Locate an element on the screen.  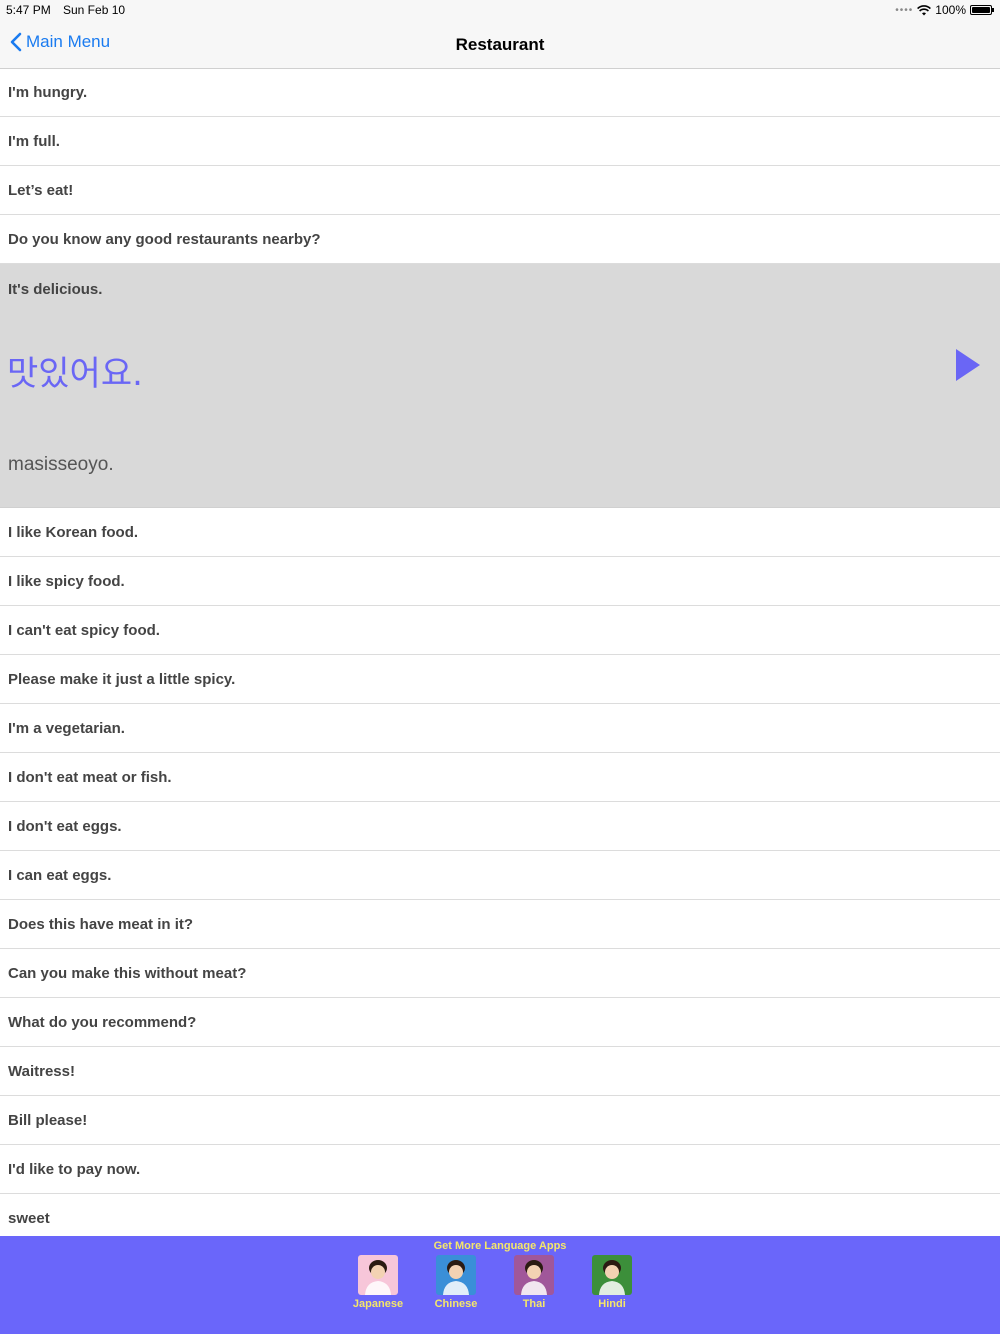
phrase-label: I'm a vegetarian. is located at coordinates (66, 728).